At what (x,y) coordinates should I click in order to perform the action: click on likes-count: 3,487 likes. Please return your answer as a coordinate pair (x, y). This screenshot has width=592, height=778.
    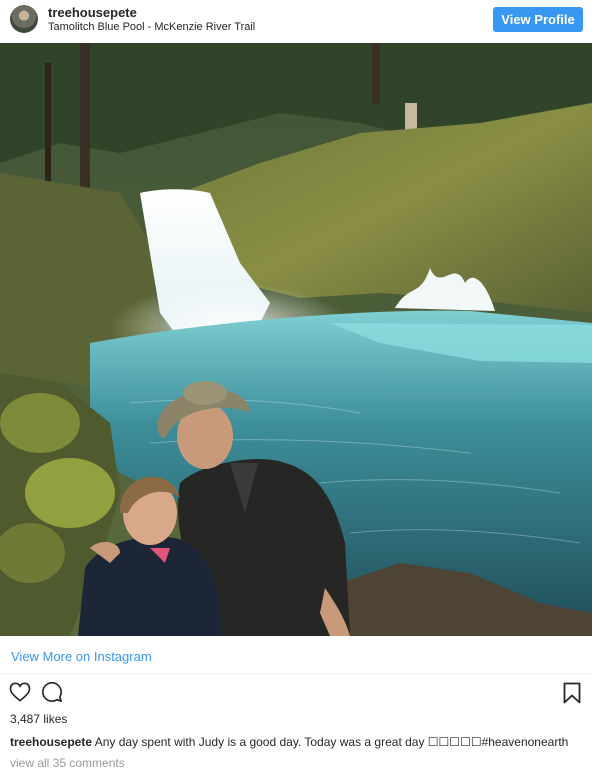
    Looking at the image, I should click on (39, 719).